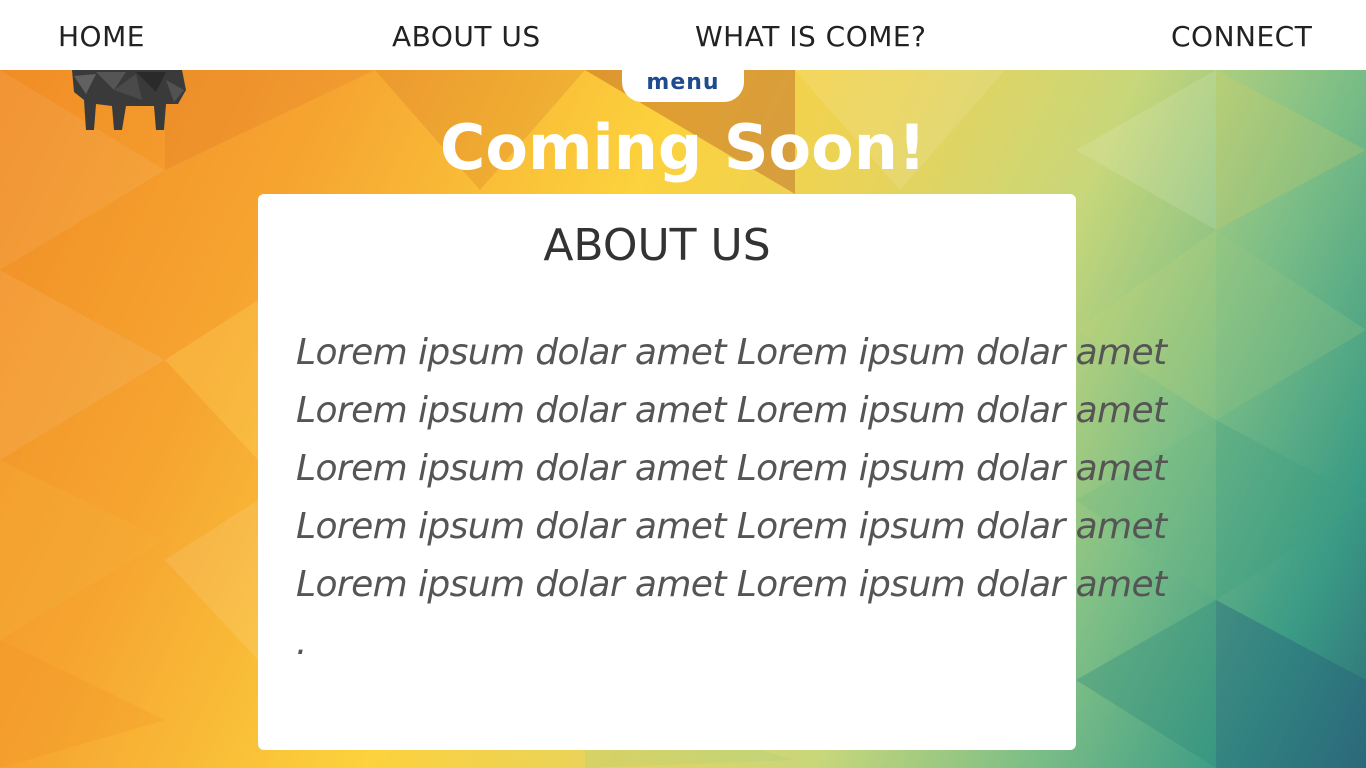  Describe the element at coordinates (683, 35) in the screenshot. I see `top-navbar: HOME ABOUT US WHAT IS COME? CONNECT` at that location.